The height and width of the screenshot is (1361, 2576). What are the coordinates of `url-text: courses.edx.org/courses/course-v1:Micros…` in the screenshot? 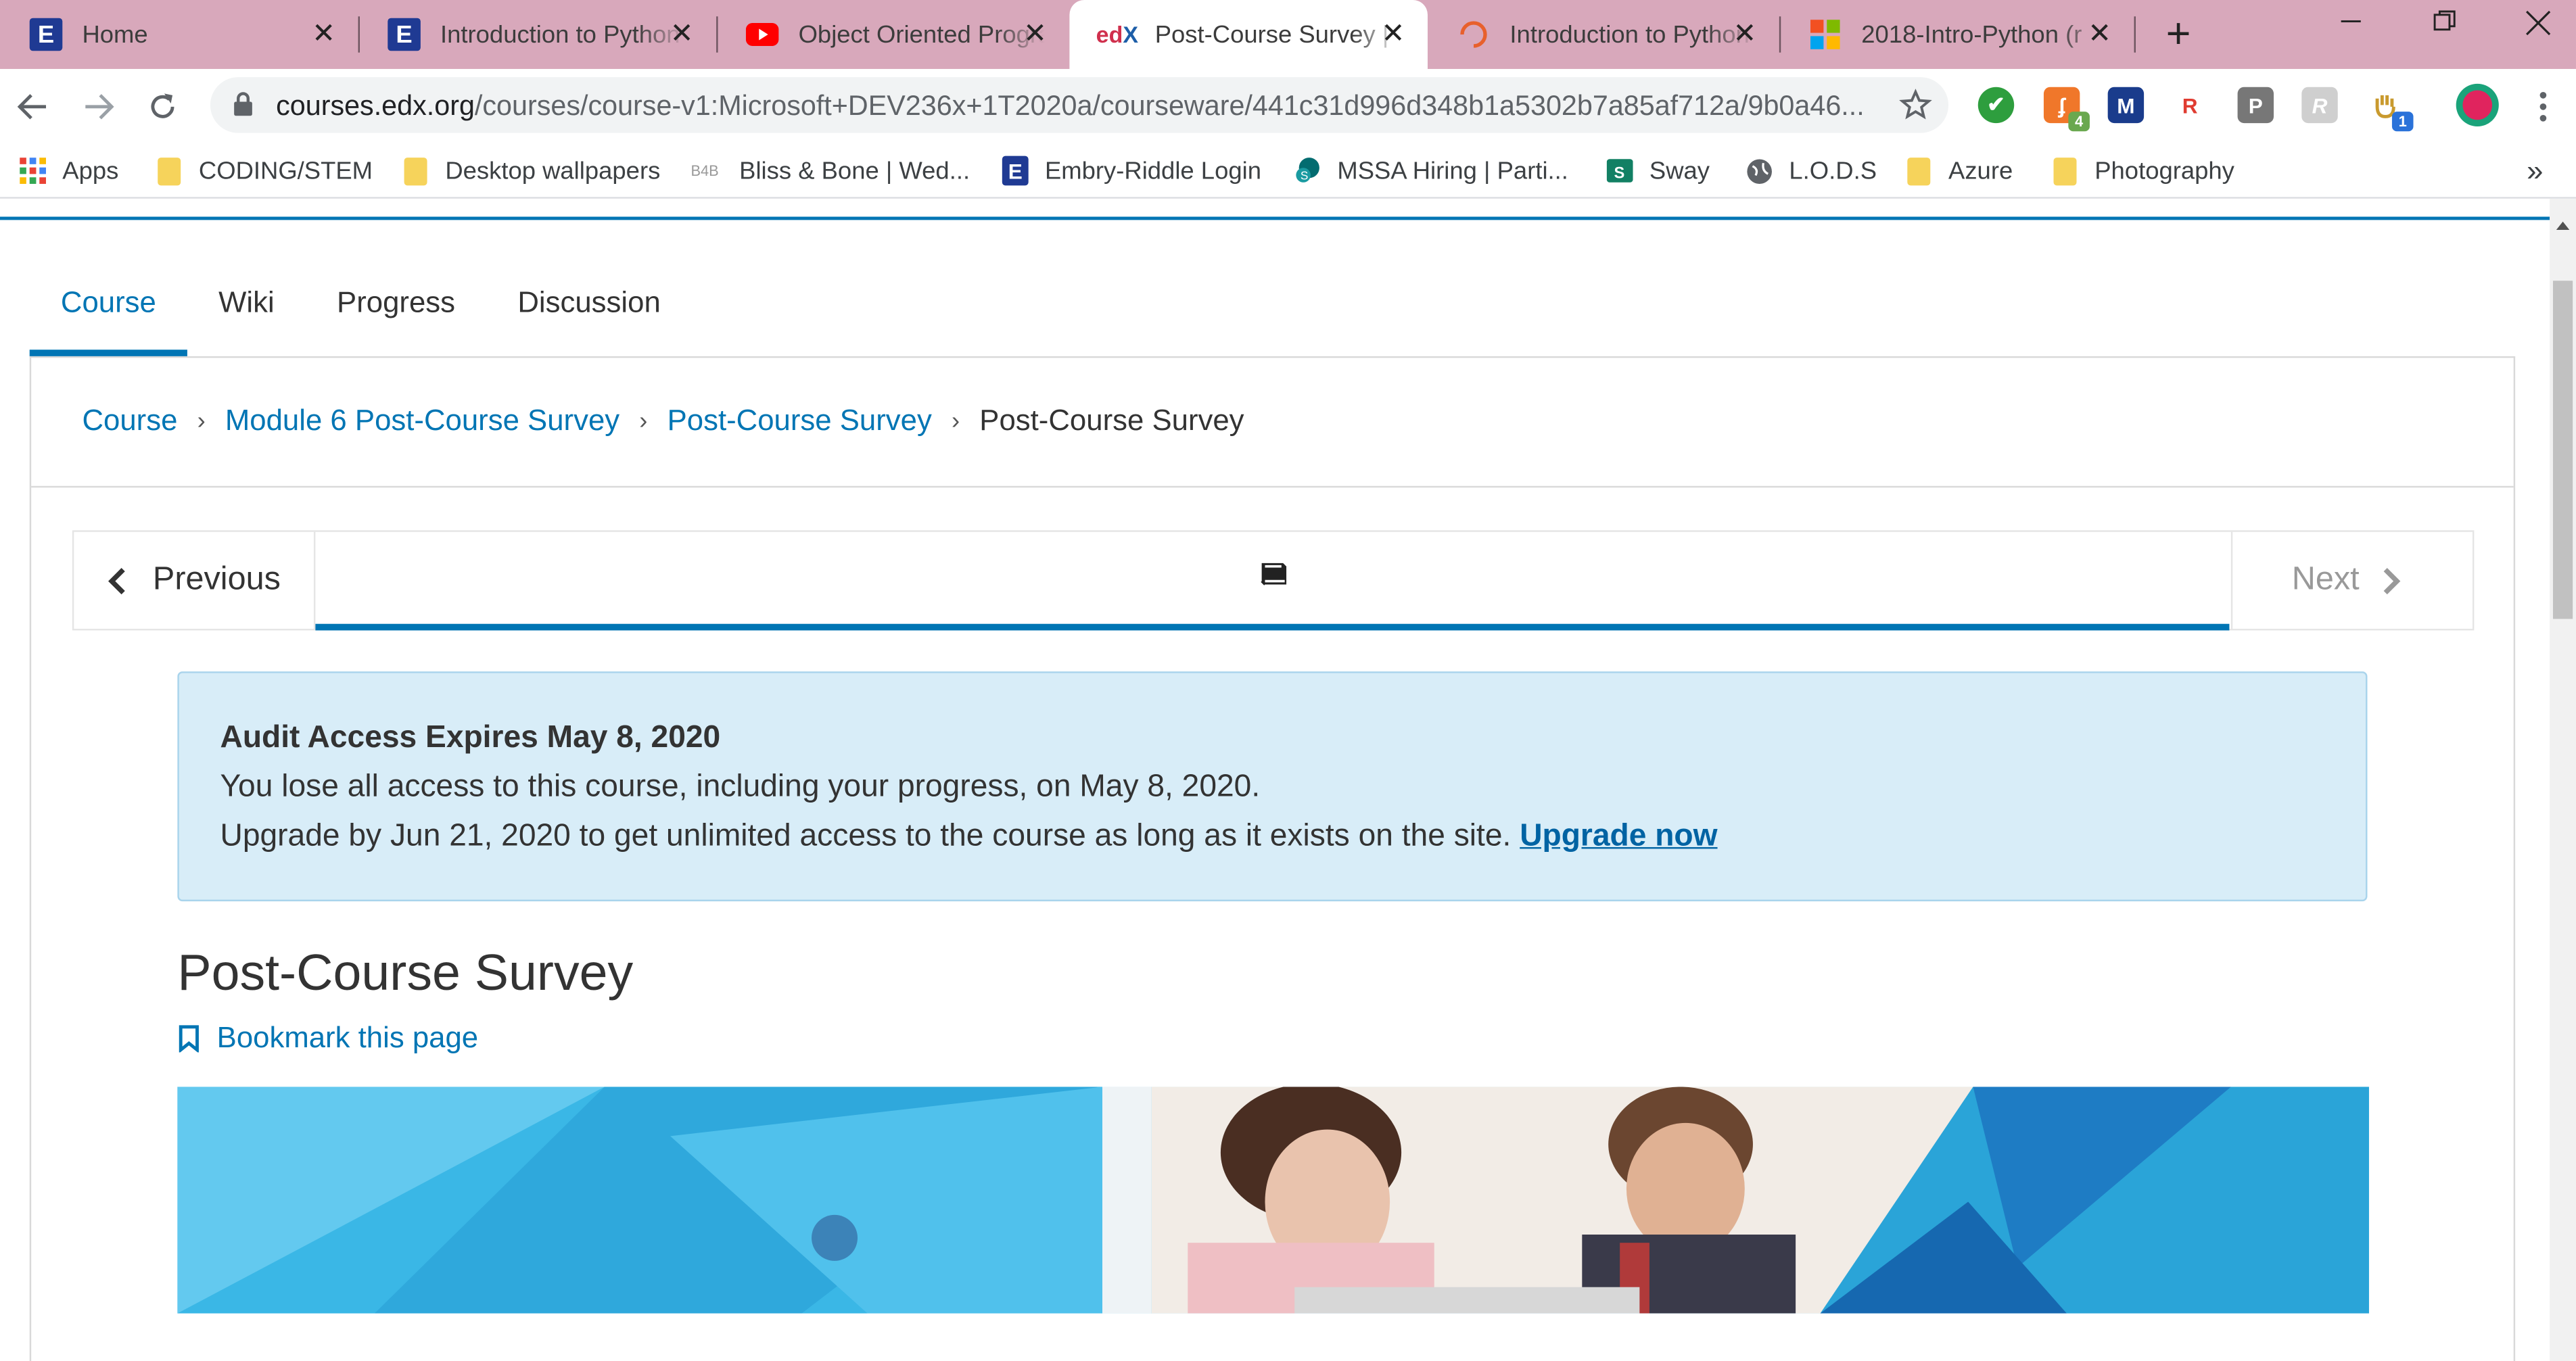 It's located at (1070, 108).